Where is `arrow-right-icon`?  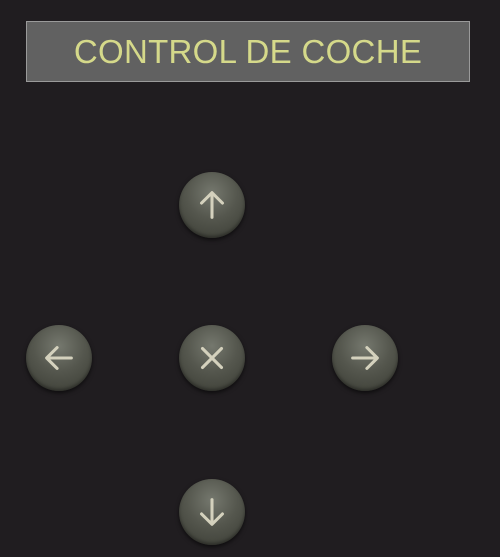 arrow-right-icon is located at coordinates (365, 358).